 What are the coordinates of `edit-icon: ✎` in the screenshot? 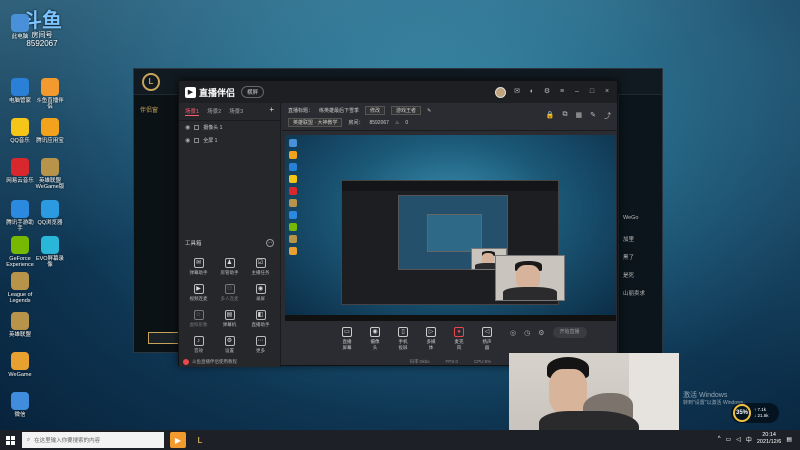 It's located at (593, 116).